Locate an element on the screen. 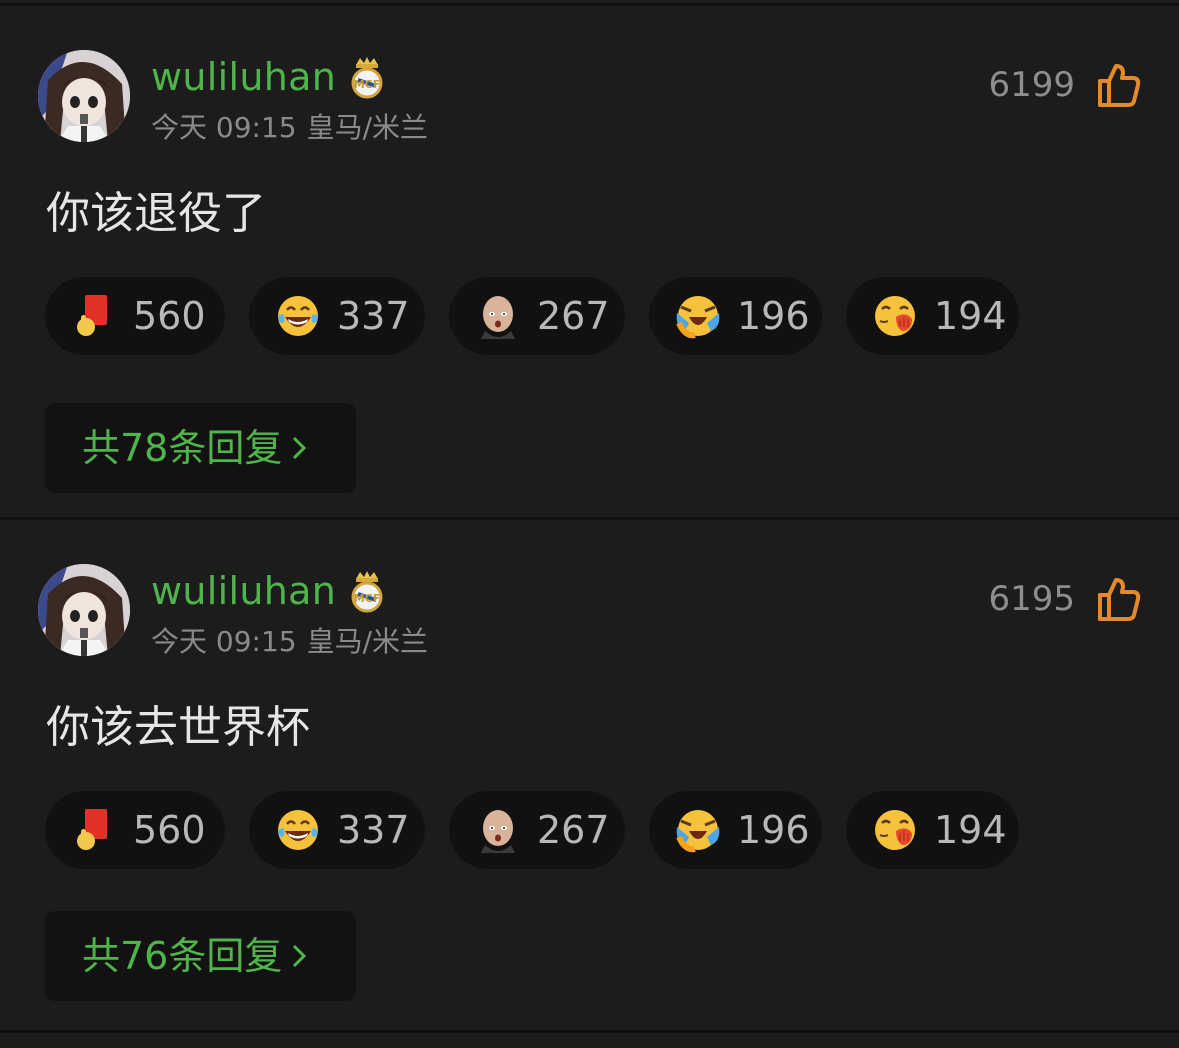 The width and height of the screenshot is (1179, 1048). like-button: 6195 is located at coordinates (1064, 599).